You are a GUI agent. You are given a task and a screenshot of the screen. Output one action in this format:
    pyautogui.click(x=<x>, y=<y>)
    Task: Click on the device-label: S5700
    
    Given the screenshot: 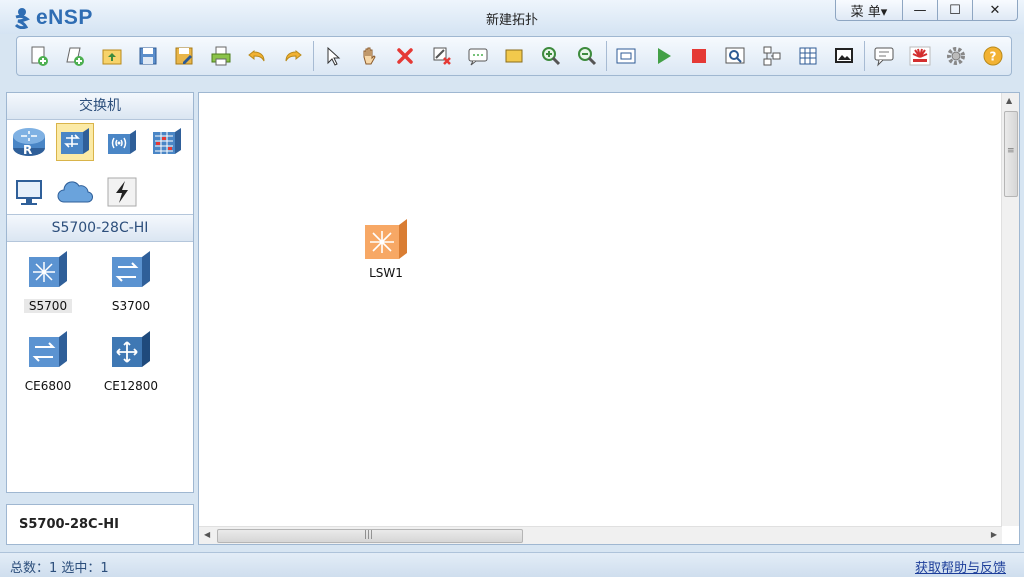 What is the action you would take?
    pyautogui.click(x=48, y=306)
    